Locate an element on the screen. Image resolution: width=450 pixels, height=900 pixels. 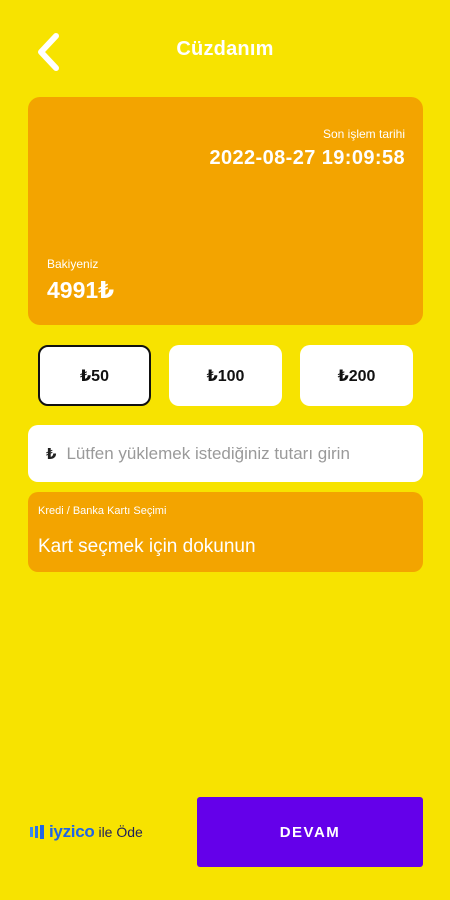
custom-amount-field: ₺ is located at coordinates (225, 453).